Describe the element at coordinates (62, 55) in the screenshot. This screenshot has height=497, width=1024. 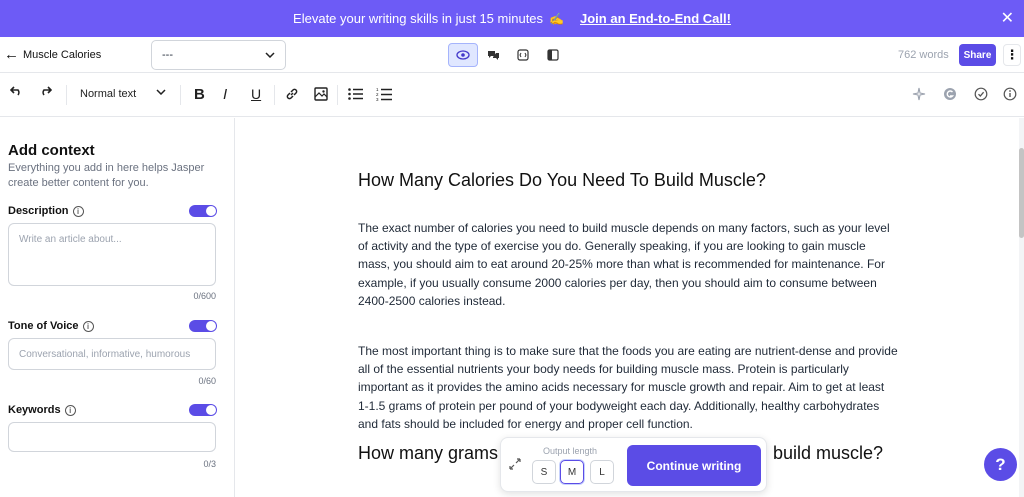
I see `document-title: Muscle Calories` at that location.